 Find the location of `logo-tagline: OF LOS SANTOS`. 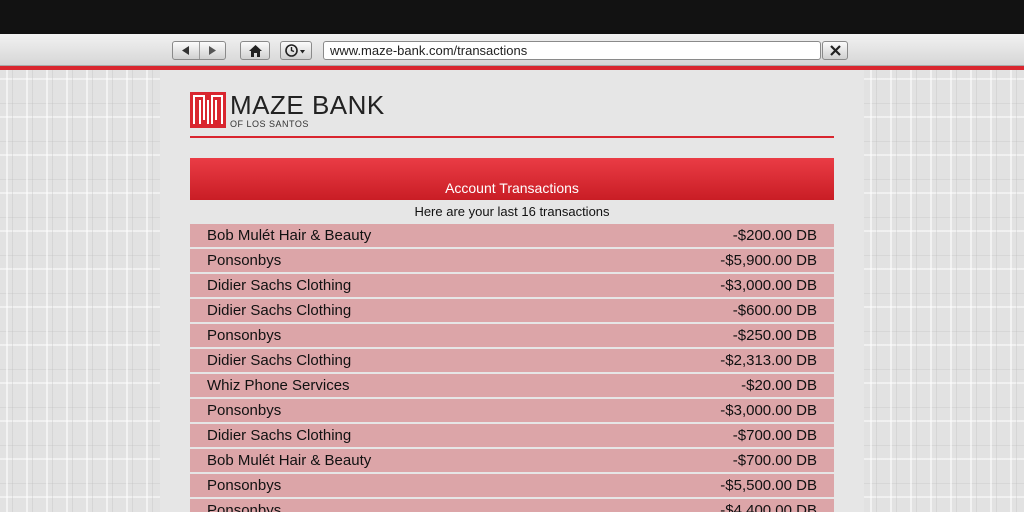

logo-tagline: OF LOS SANTOS is located at coordinates (269, 124).